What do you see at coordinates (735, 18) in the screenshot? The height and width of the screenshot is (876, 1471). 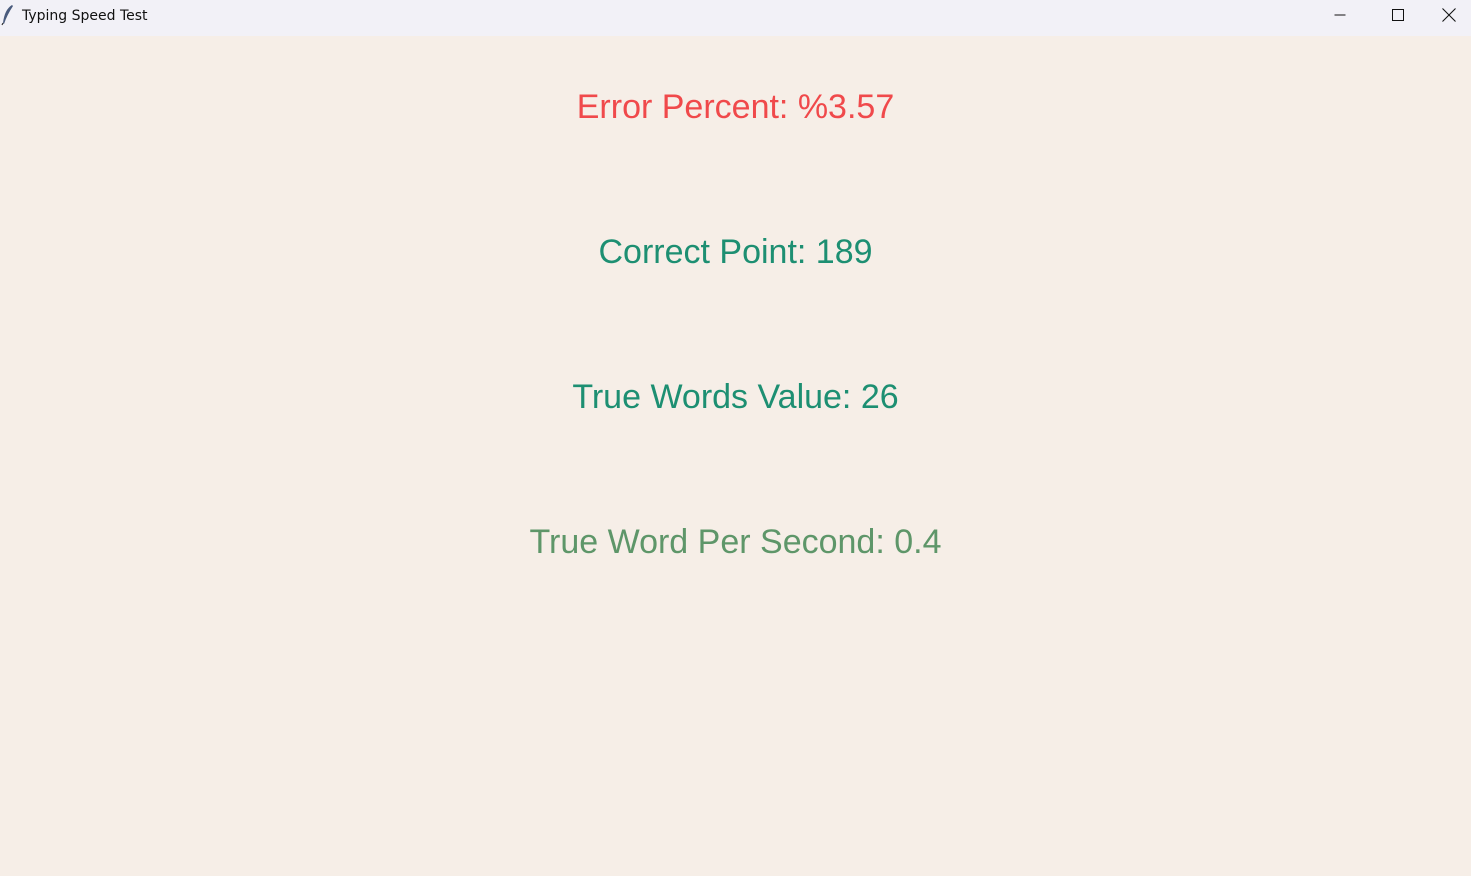 I see `title-bar: Typing Speed Test` at bounding box center [735, 18].